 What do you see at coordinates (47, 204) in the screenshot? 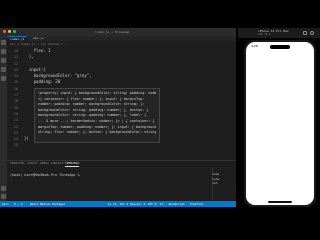
I see `status-packager: React Native Packager` at bounding box center [47, 204].